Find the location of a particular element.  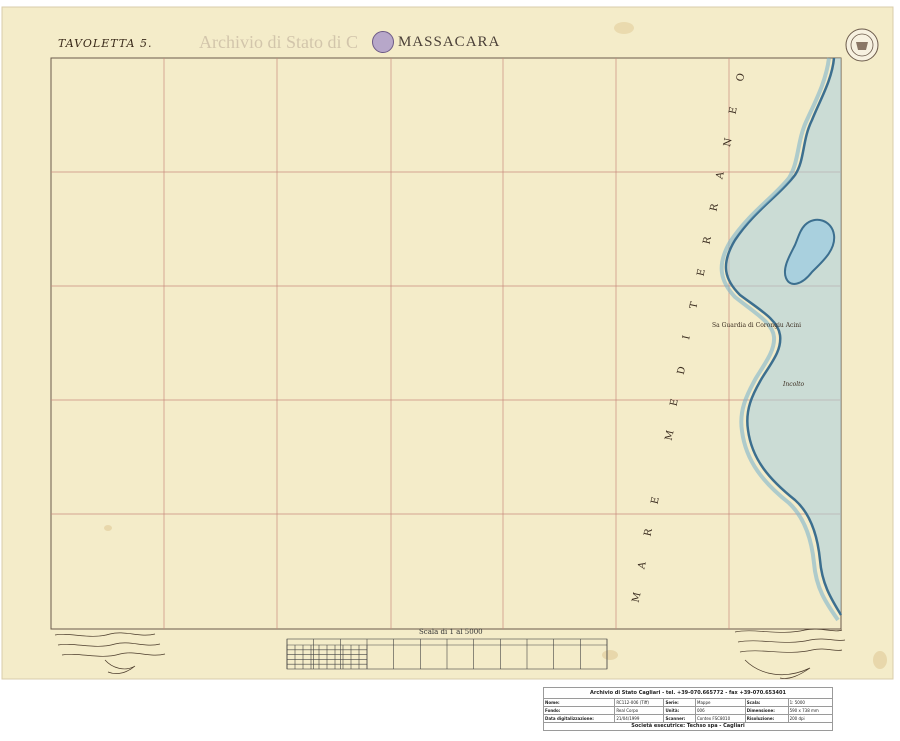

table-cell: Unità: is located at coordinates (680, 710).